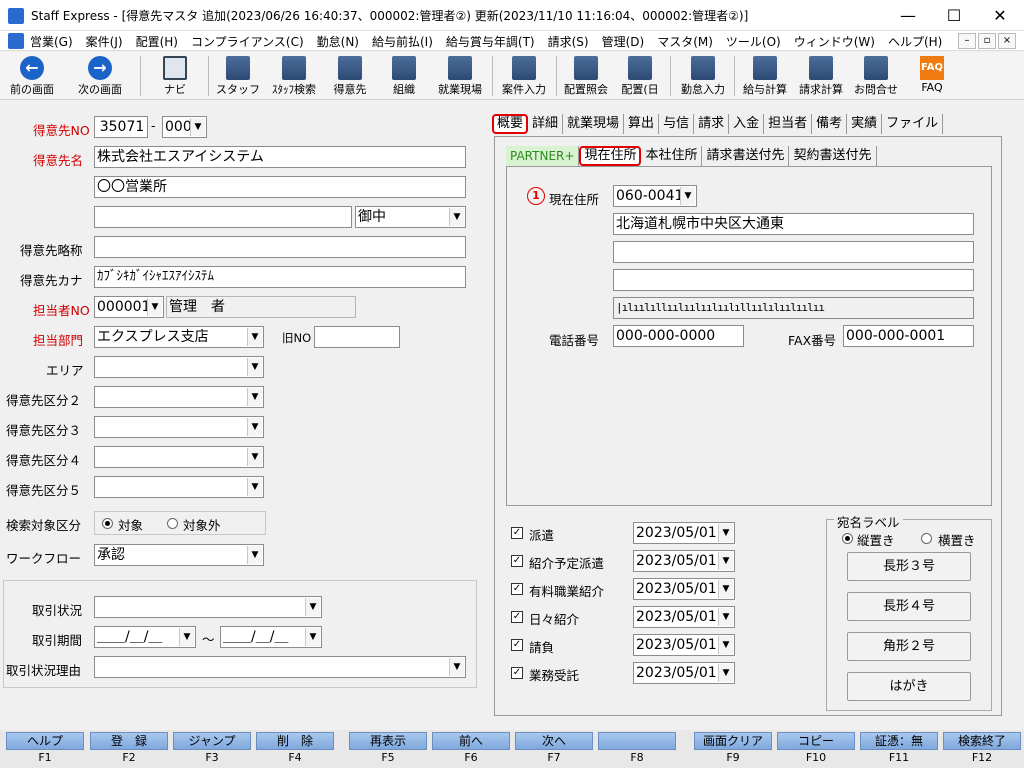  I want to click on mdi-minimize-button: –, so click(967, 41).